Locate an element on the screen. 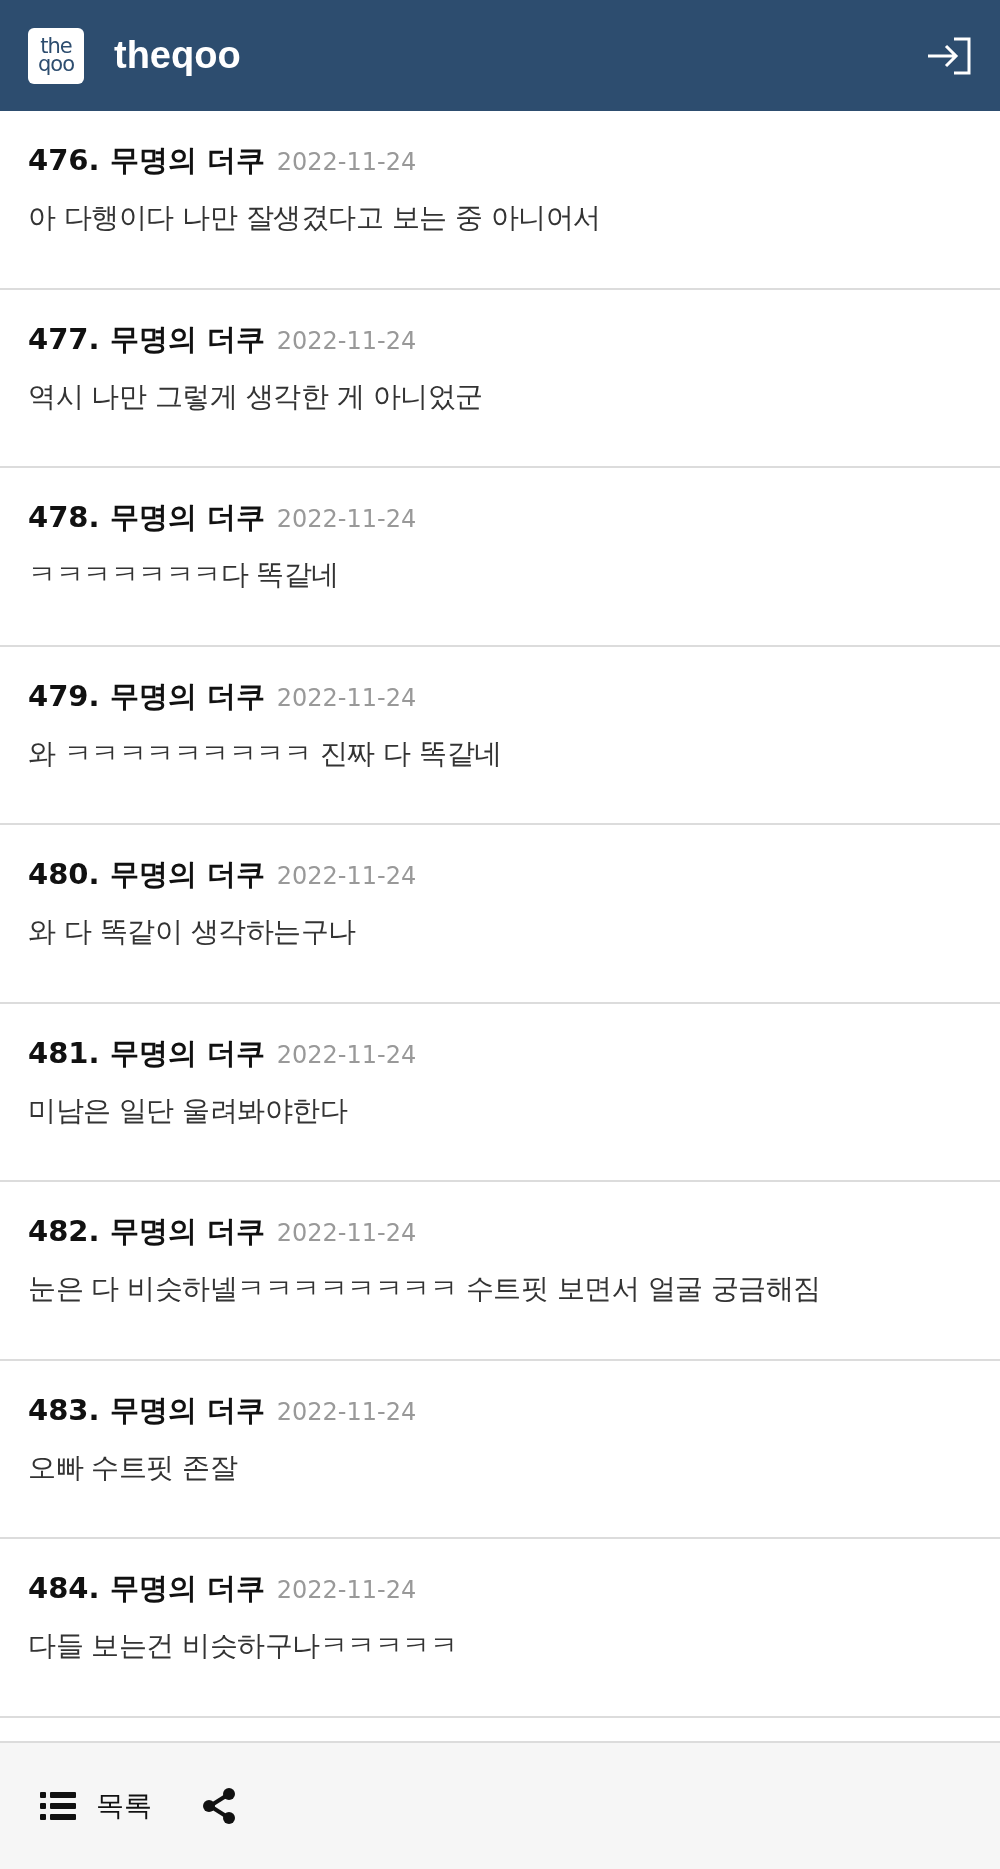 This screenshot has width=1000, height=1869. comment-author: 483. 무명의 더쿠 is located at coordinates (146, 1410).